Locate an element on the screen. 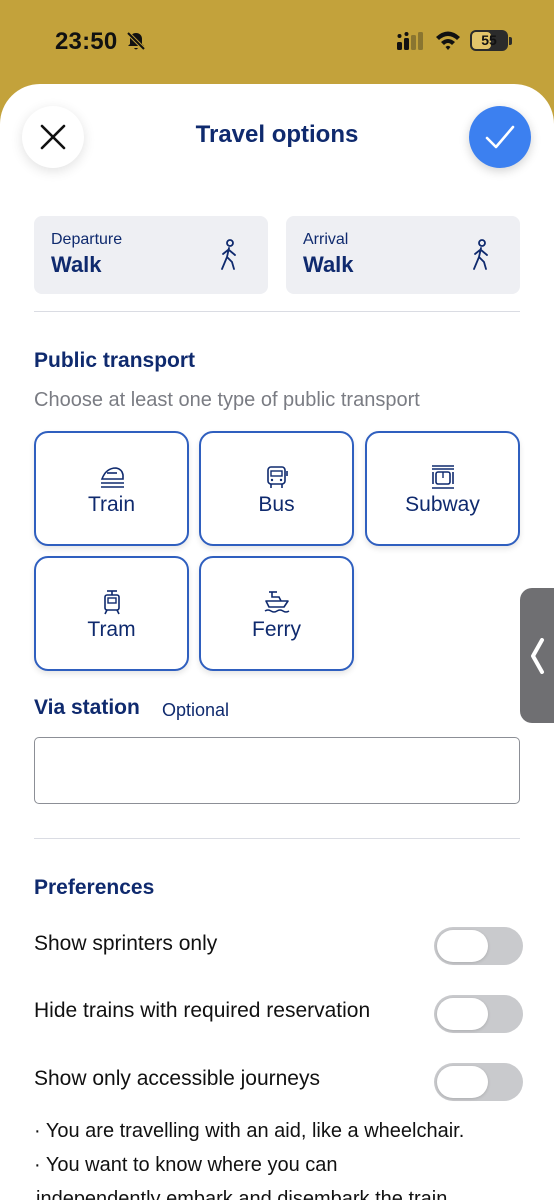 Image resolution: width=554 pixels, height=1200 pixels. transport-option-label: Subway is located at coordinates (442, 504).